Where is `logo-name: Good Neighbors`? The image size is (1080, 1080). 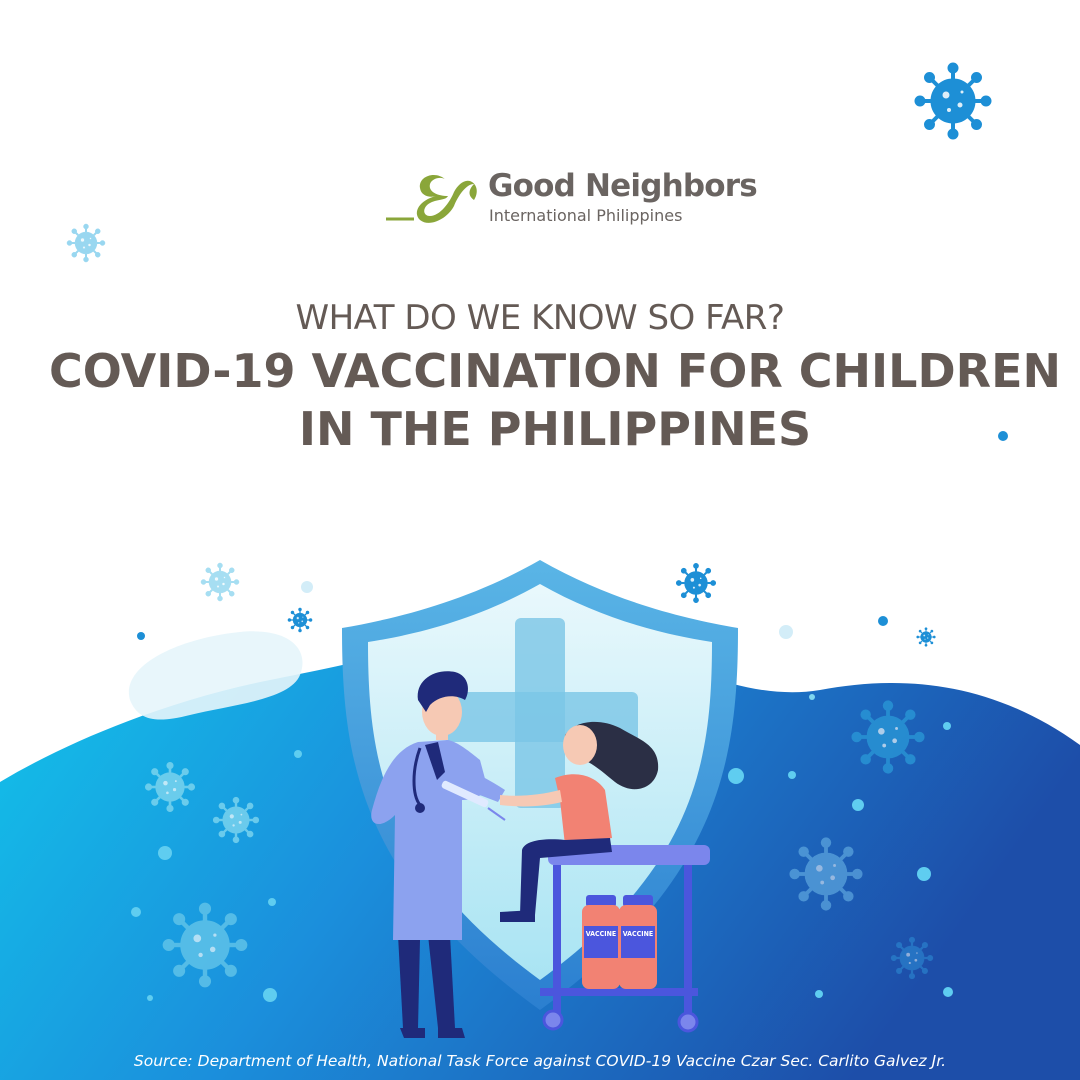
logo-name: Good Neighbors is located at coordinates (623, 186).